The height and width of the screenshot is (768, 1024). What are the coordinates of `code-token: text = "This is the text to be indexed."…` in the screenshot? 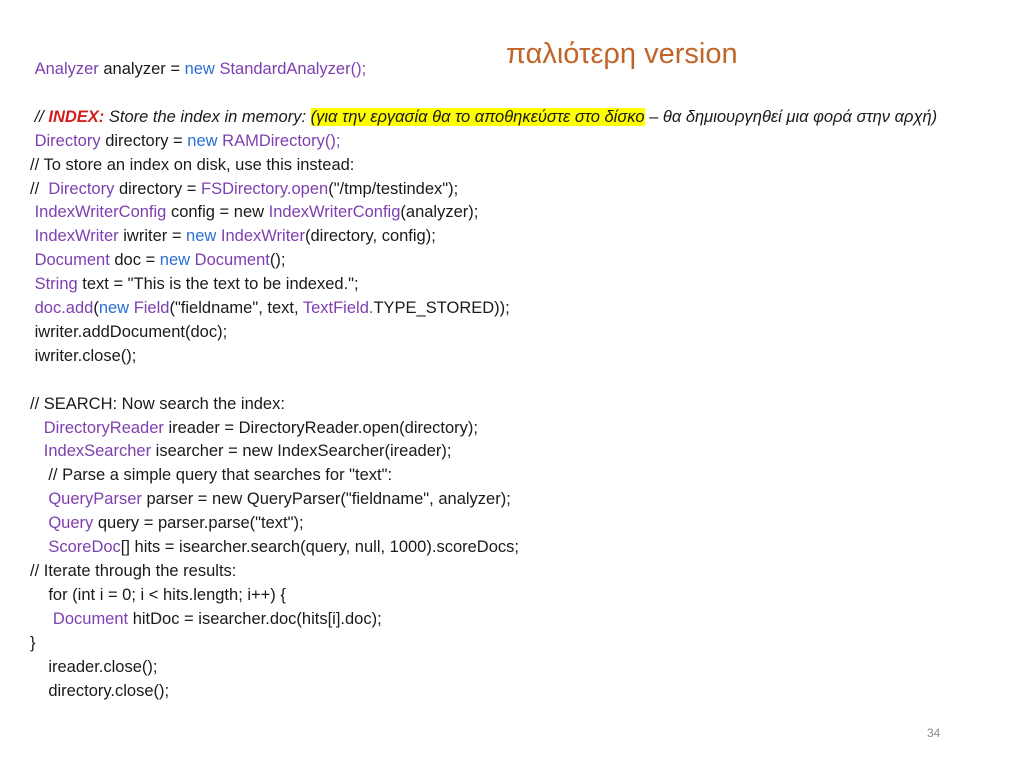 It's located at (218, 284).